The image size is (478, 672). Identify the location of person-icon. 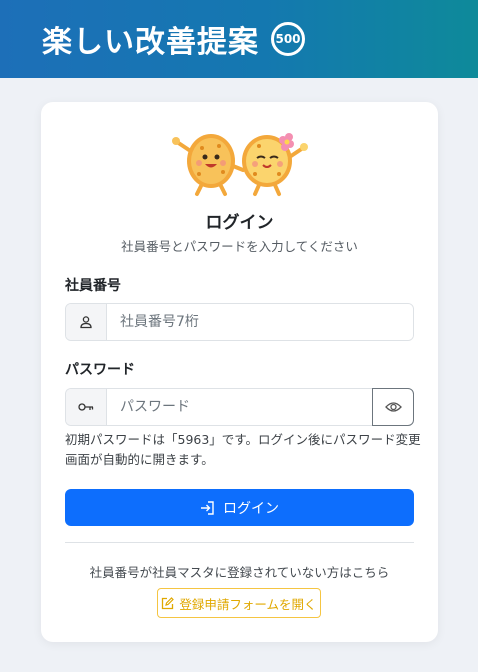
(86, 322).